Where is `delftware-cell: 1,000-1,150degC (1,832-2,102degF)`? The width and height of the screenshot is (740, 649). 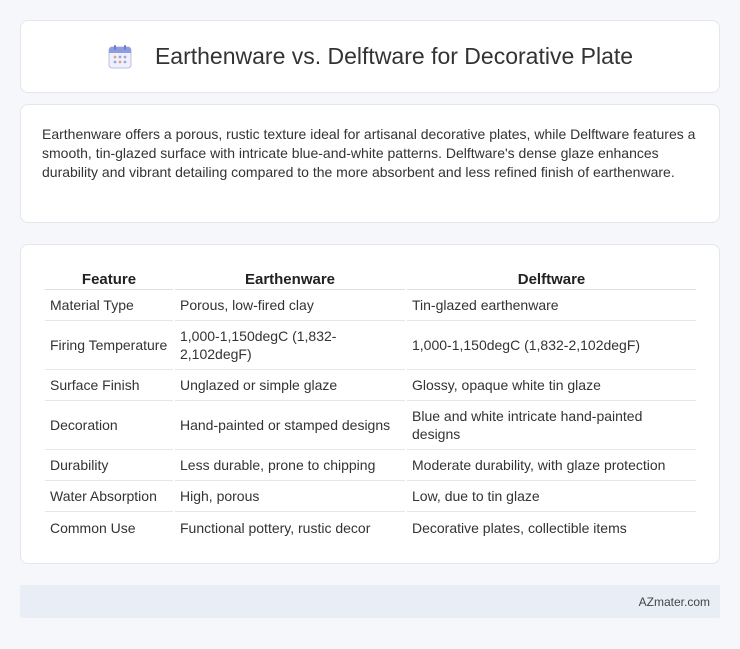
delftware-cell: 1,000-1,150degC (1,832-2,102degF) is located at coordinates (551, 345).